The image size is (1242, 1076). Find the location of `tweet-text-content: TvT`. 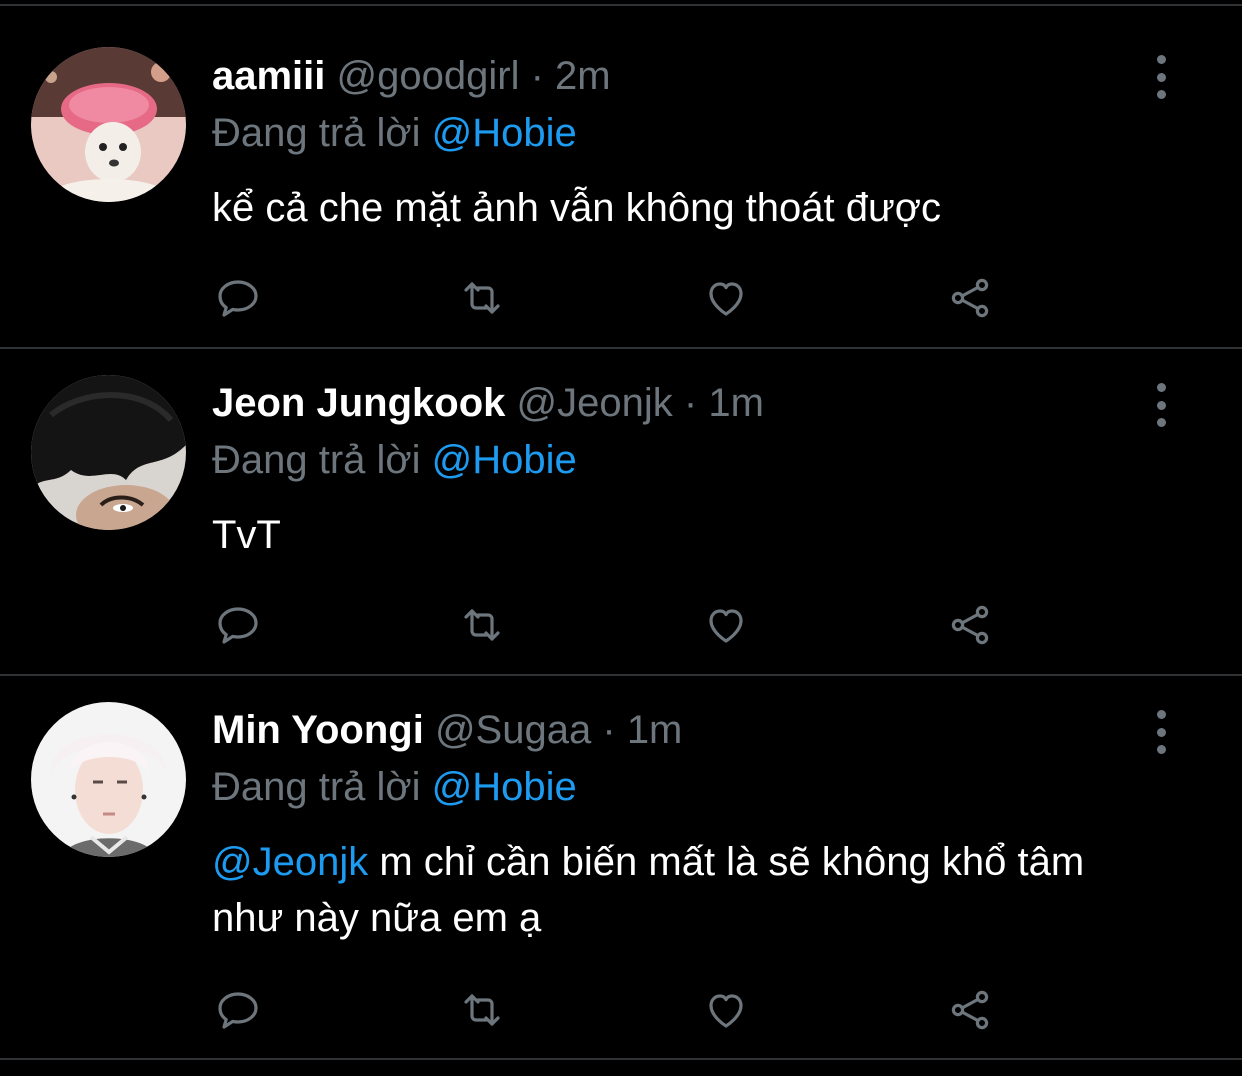

tweet-text-content: TvT is located at coordinates (246, 535).